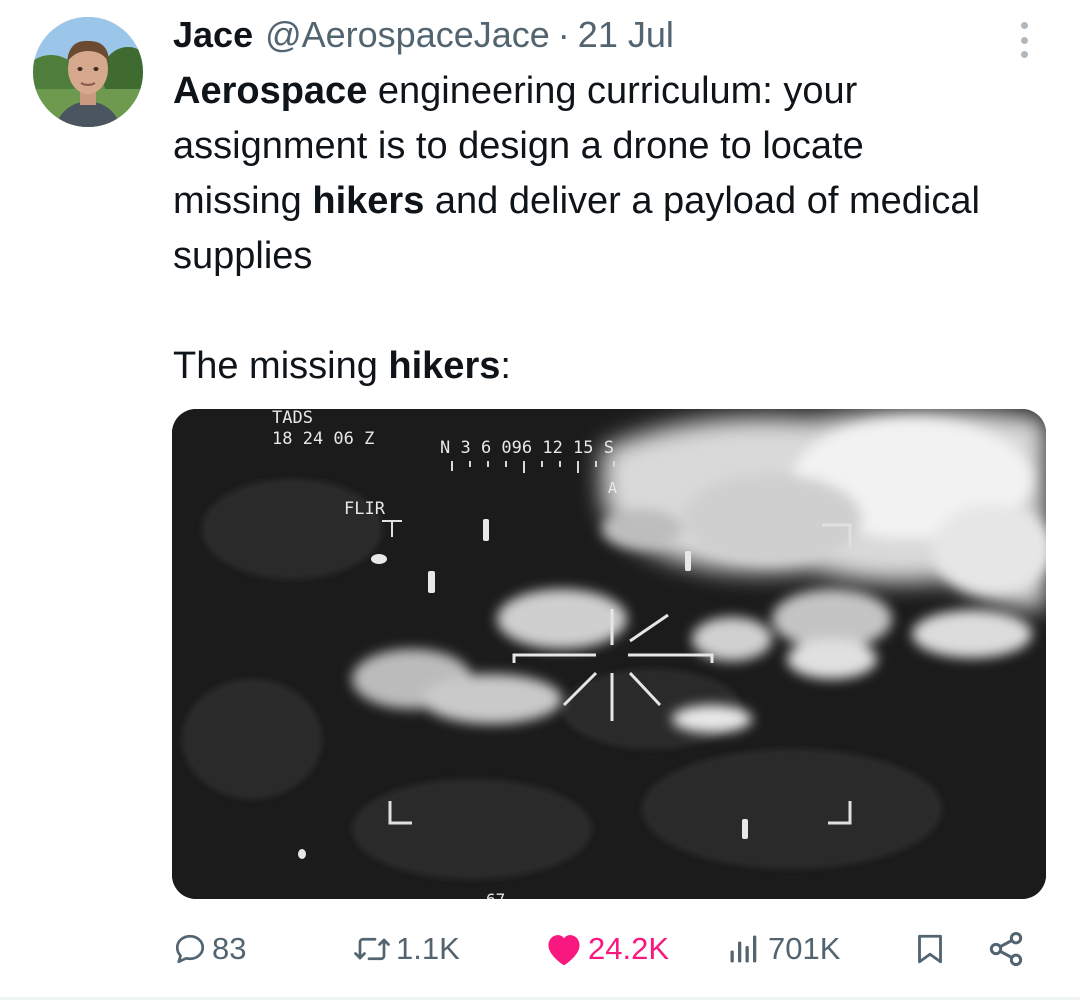  Describe the element at coordinates (407, 35) in the screenshot. I see `author-handle: @AerospaceJace` at that location.